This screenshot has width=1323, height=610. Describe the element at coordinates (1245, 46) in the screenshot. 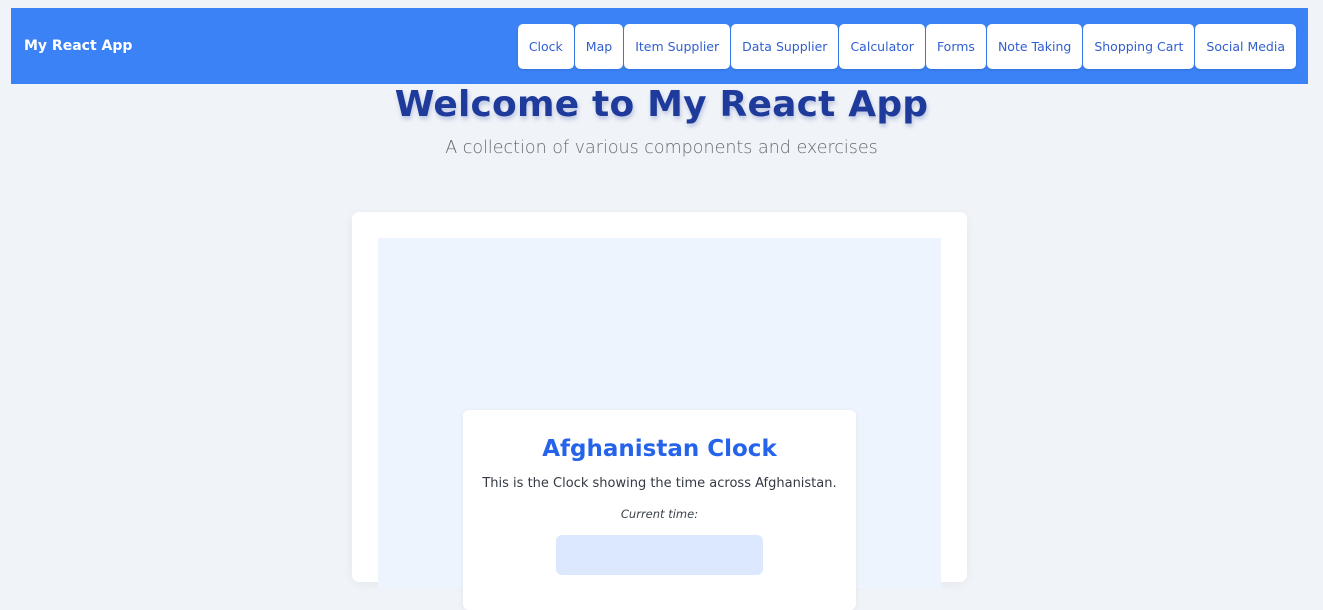

I see `nav-button-social-media: Social Media` at that location.